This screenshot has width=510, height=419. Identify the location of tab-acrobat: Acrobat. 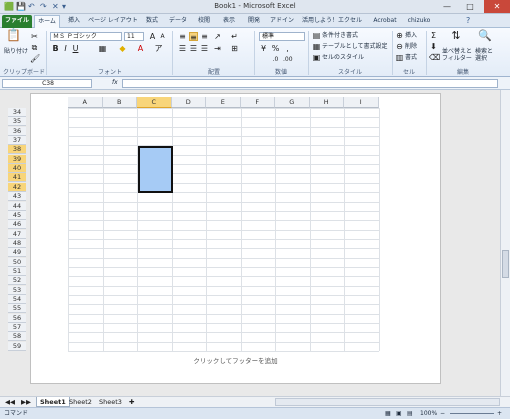
(385, 21).